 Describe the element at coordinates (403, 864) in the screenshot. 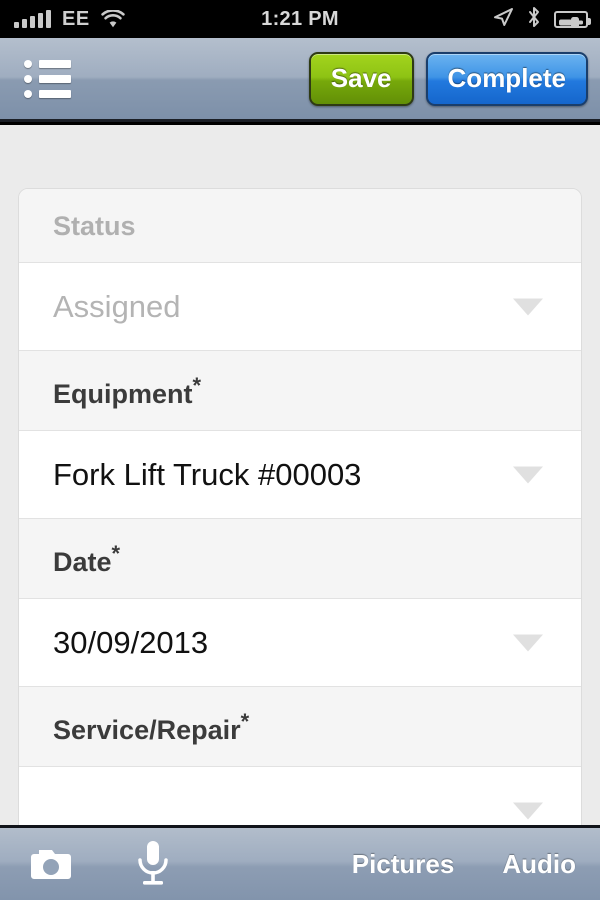

I see `pictures-button: Pictures` at that location.